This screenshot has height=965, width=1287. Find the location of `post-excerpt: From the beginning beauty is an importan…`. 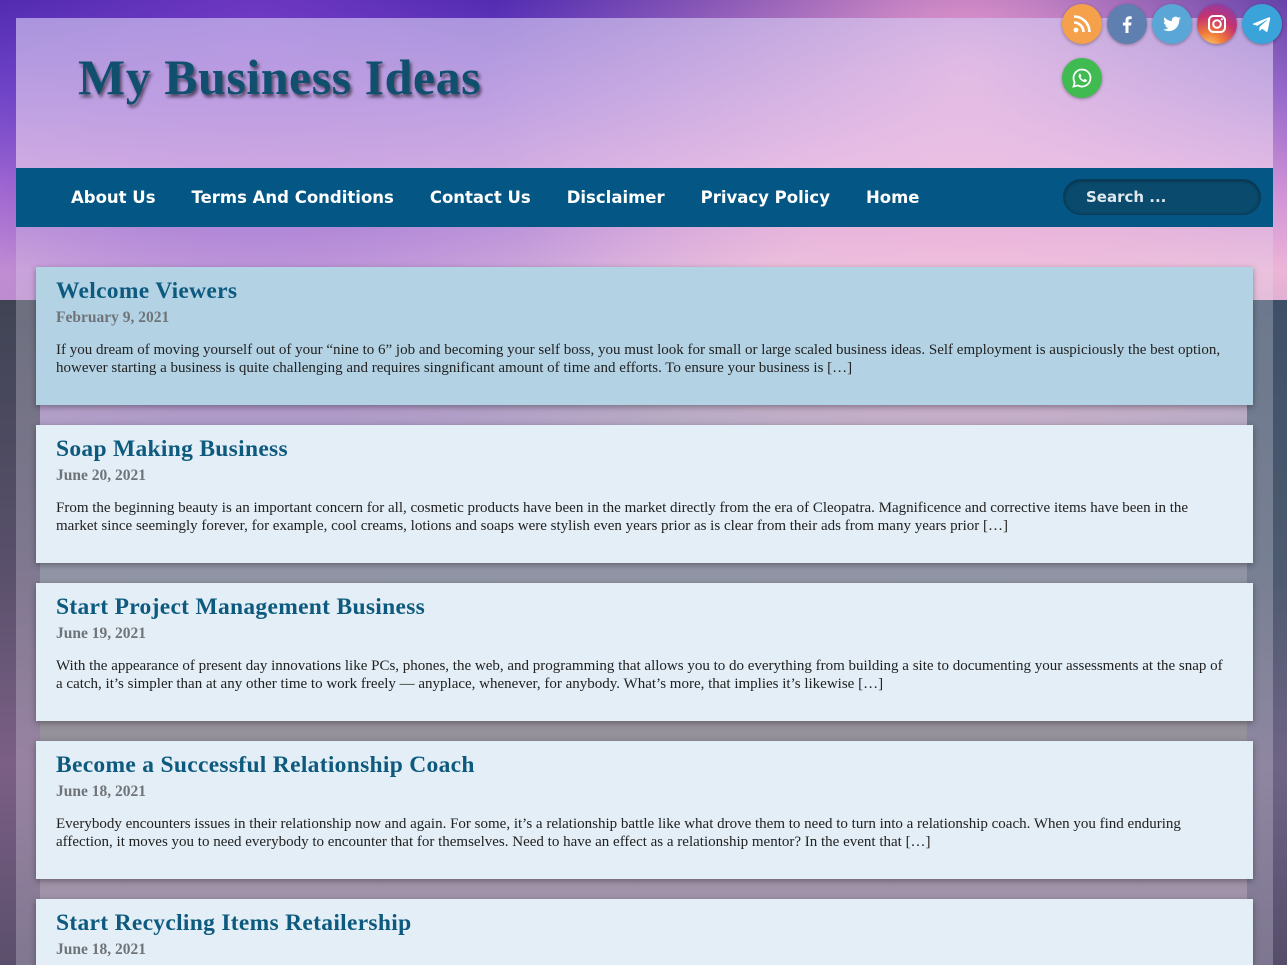

post-excerpt: From the beginning beauty is an importan… is located at coordinates (622, 517).